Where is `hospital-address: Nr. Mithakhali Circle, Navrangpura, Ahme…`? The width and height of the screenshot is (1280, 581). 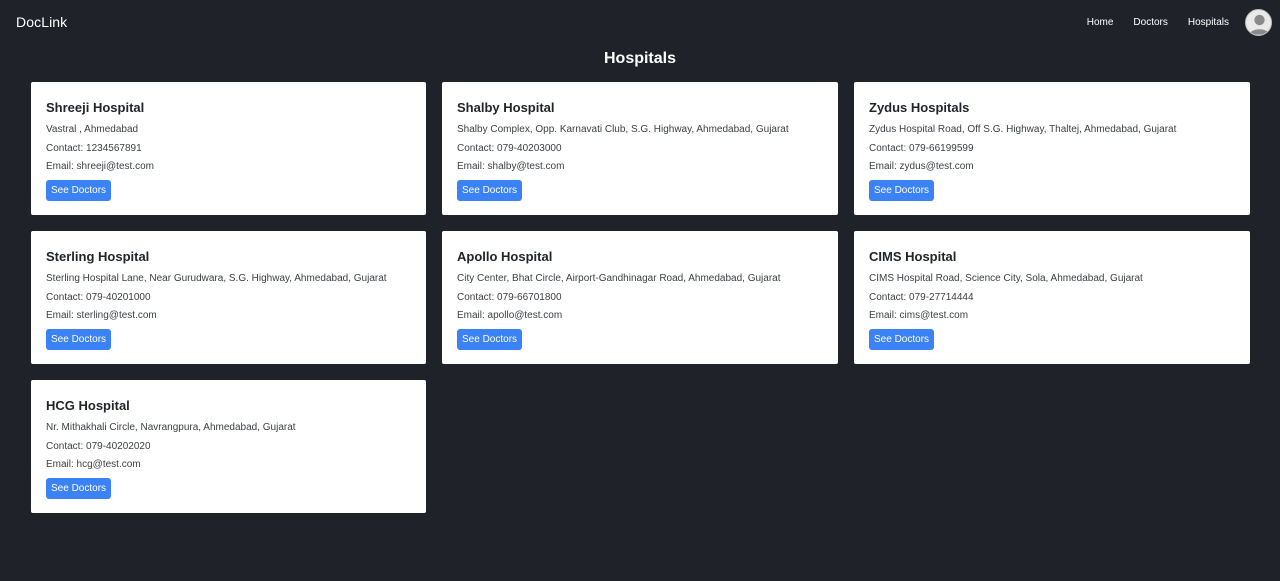
hospital-address: Nr. Mithakhali Circle, Navrangpura, Ahme… is located at coordinates (171, 427).